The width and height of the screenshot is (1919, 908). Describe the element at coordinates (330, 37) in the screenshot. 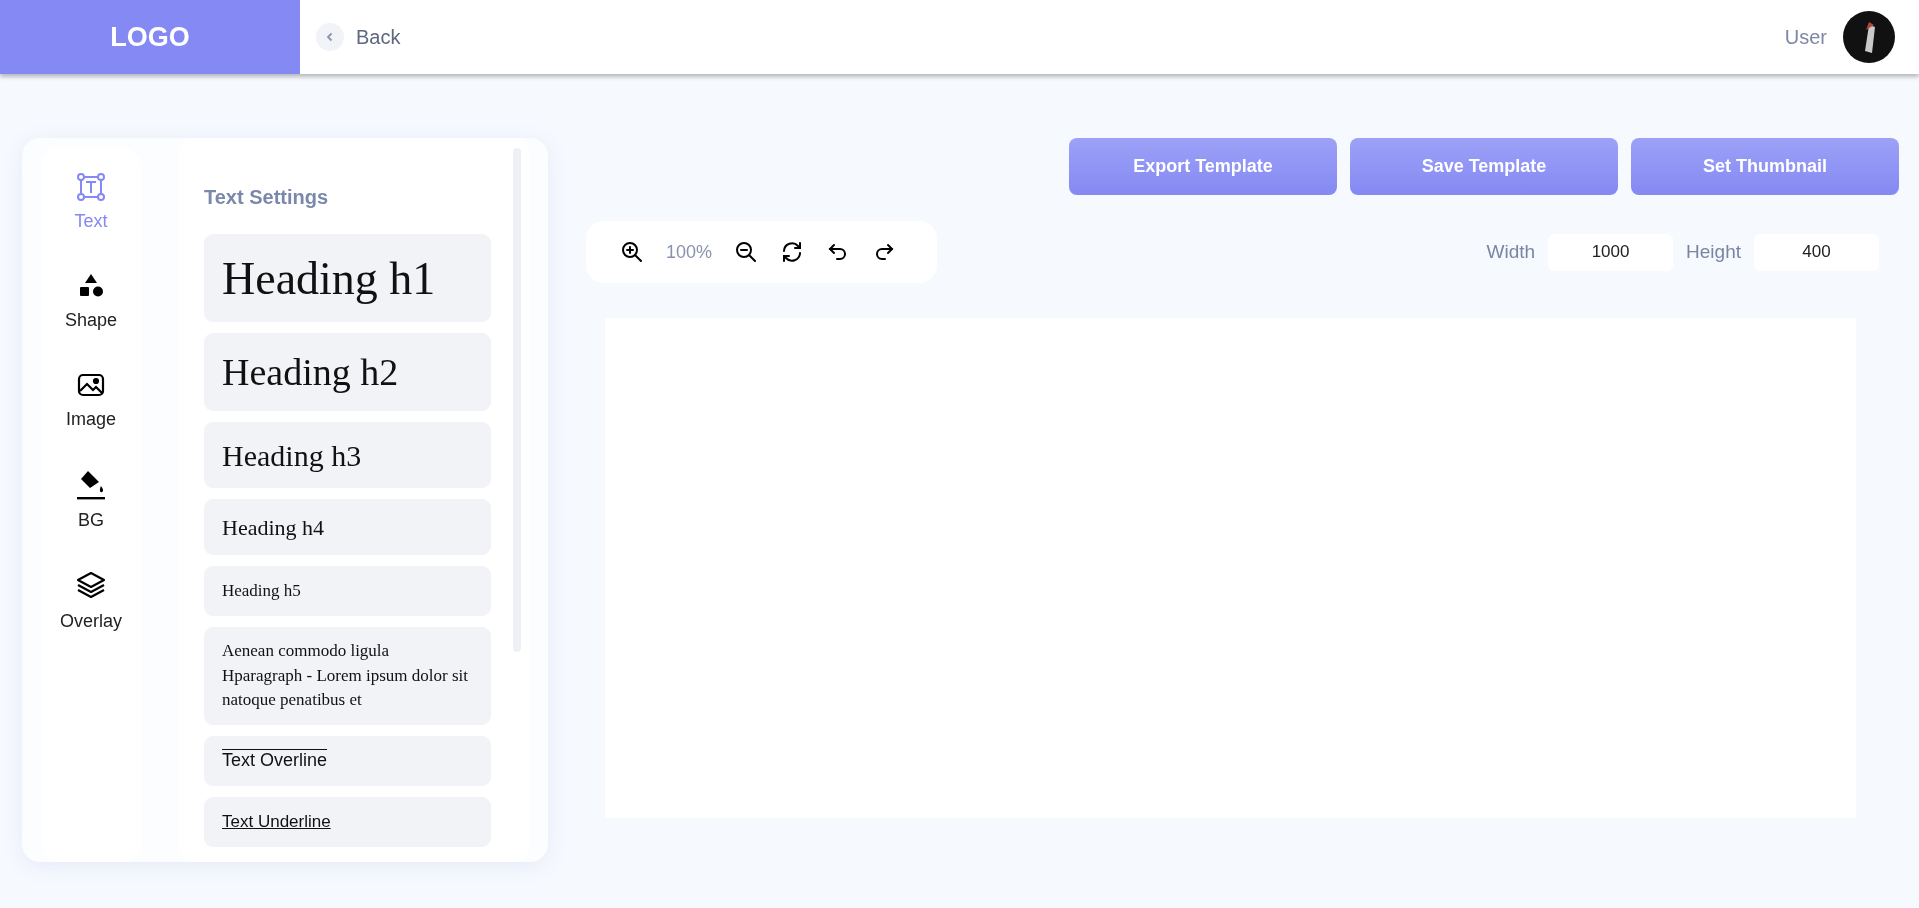

I see `back-icon` at that location.